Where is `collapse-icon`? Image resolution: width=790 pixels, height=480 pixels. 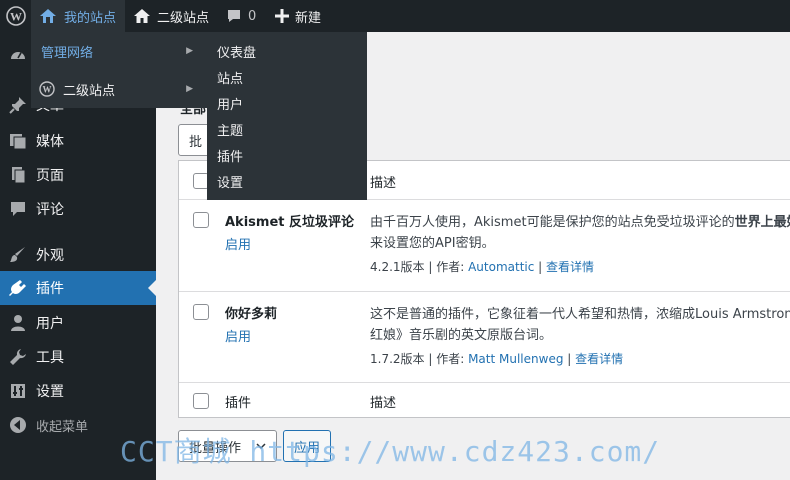
collapse-icon is located at coordinates (18, 425).